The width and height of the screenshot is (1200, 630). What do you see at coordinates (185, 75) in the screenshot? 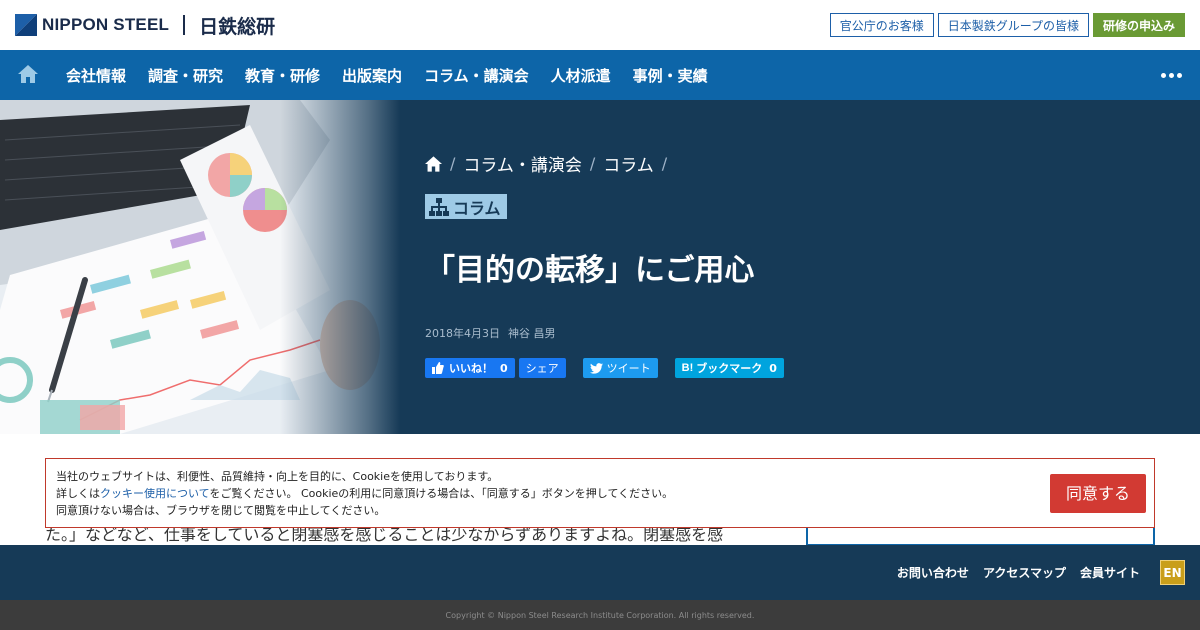
I see `nav-item-research: 調査・研究` at bounding box center [185, 75].